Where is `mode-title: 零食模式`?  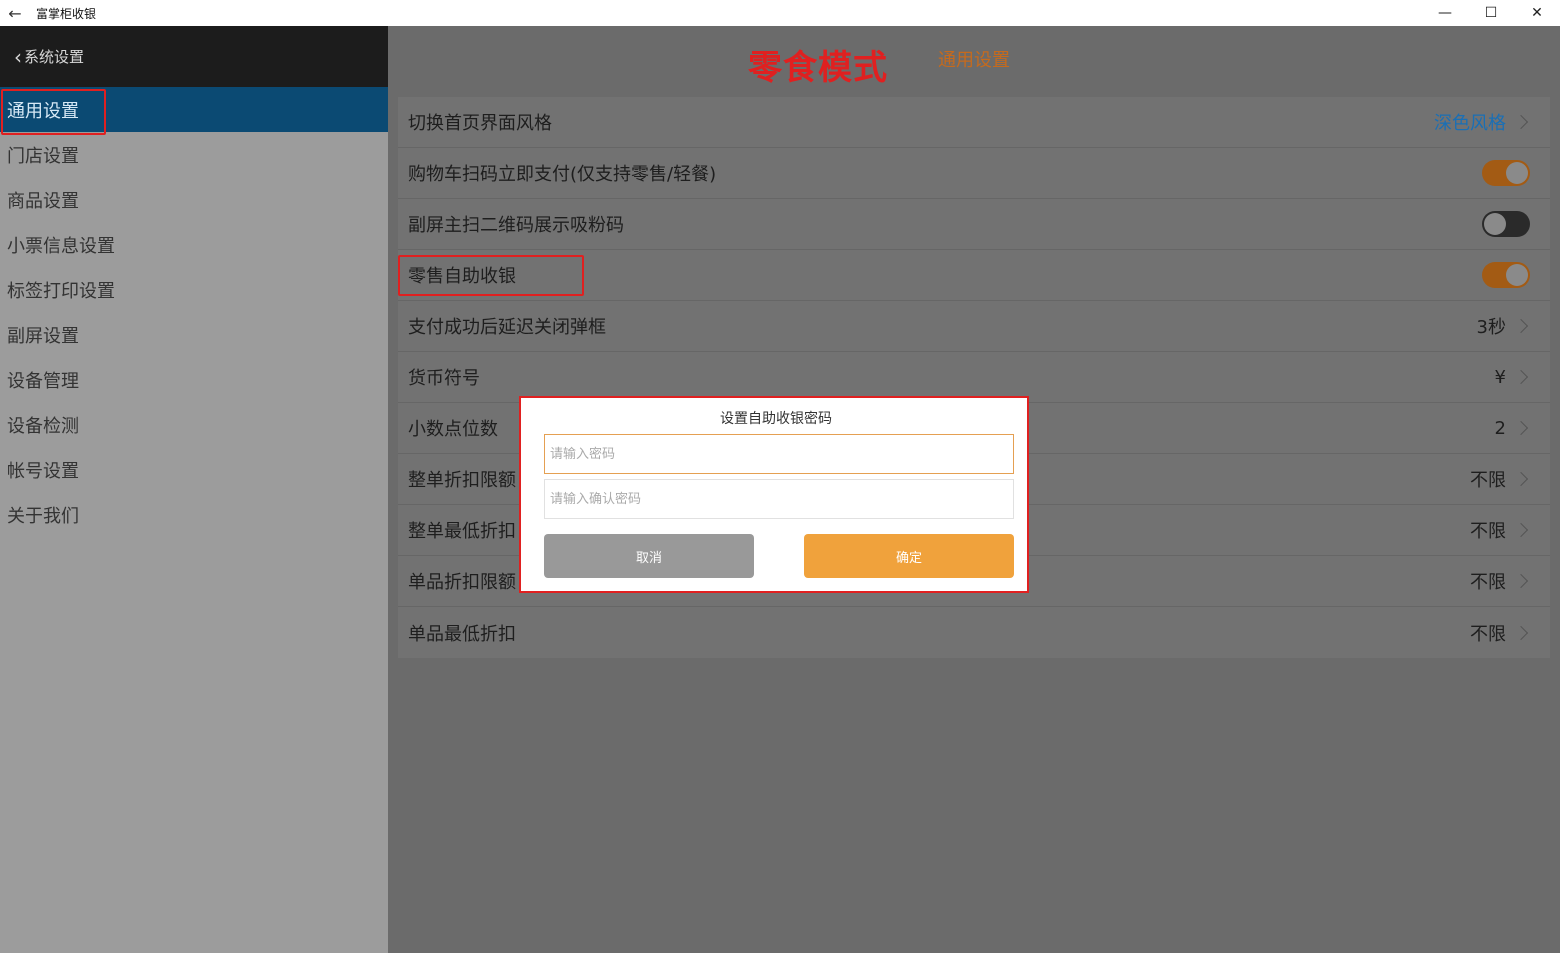
mode-title: 零食模式 is located at coordinates (818, 68).